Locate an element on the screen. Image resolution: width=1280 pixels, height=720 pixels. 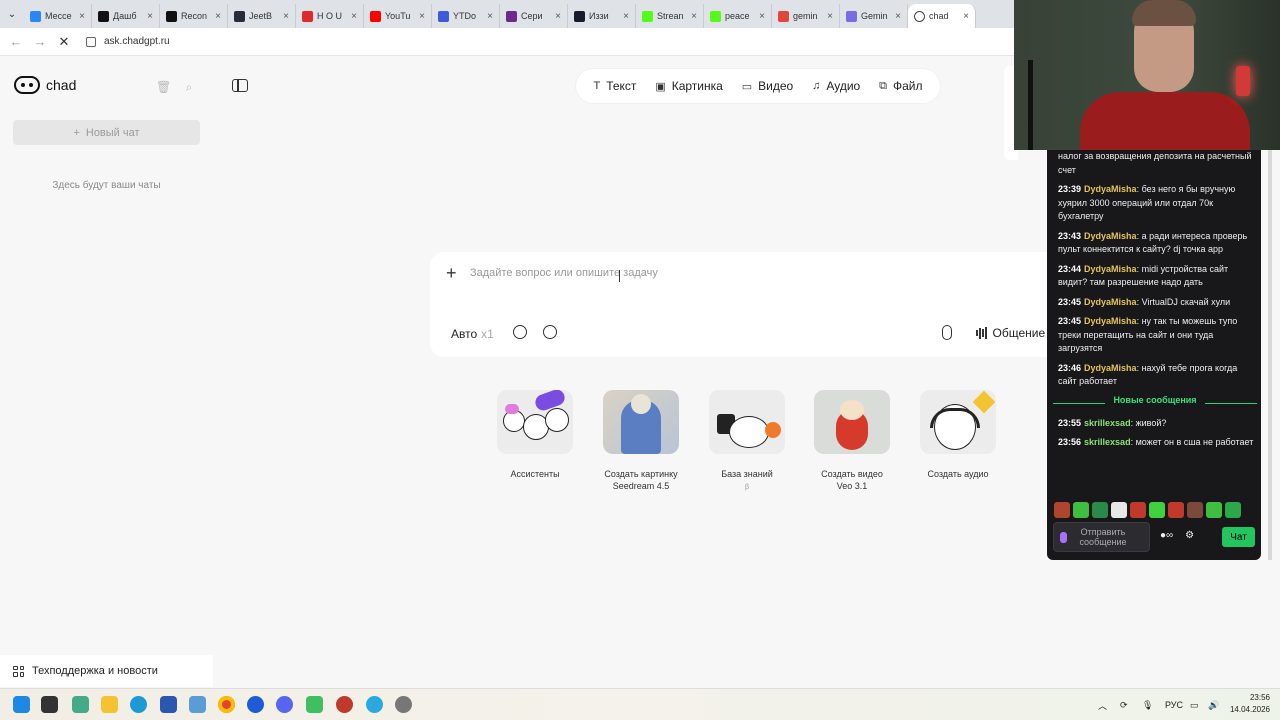
browser-tab: Сери × is located at coordinates (534, 16).